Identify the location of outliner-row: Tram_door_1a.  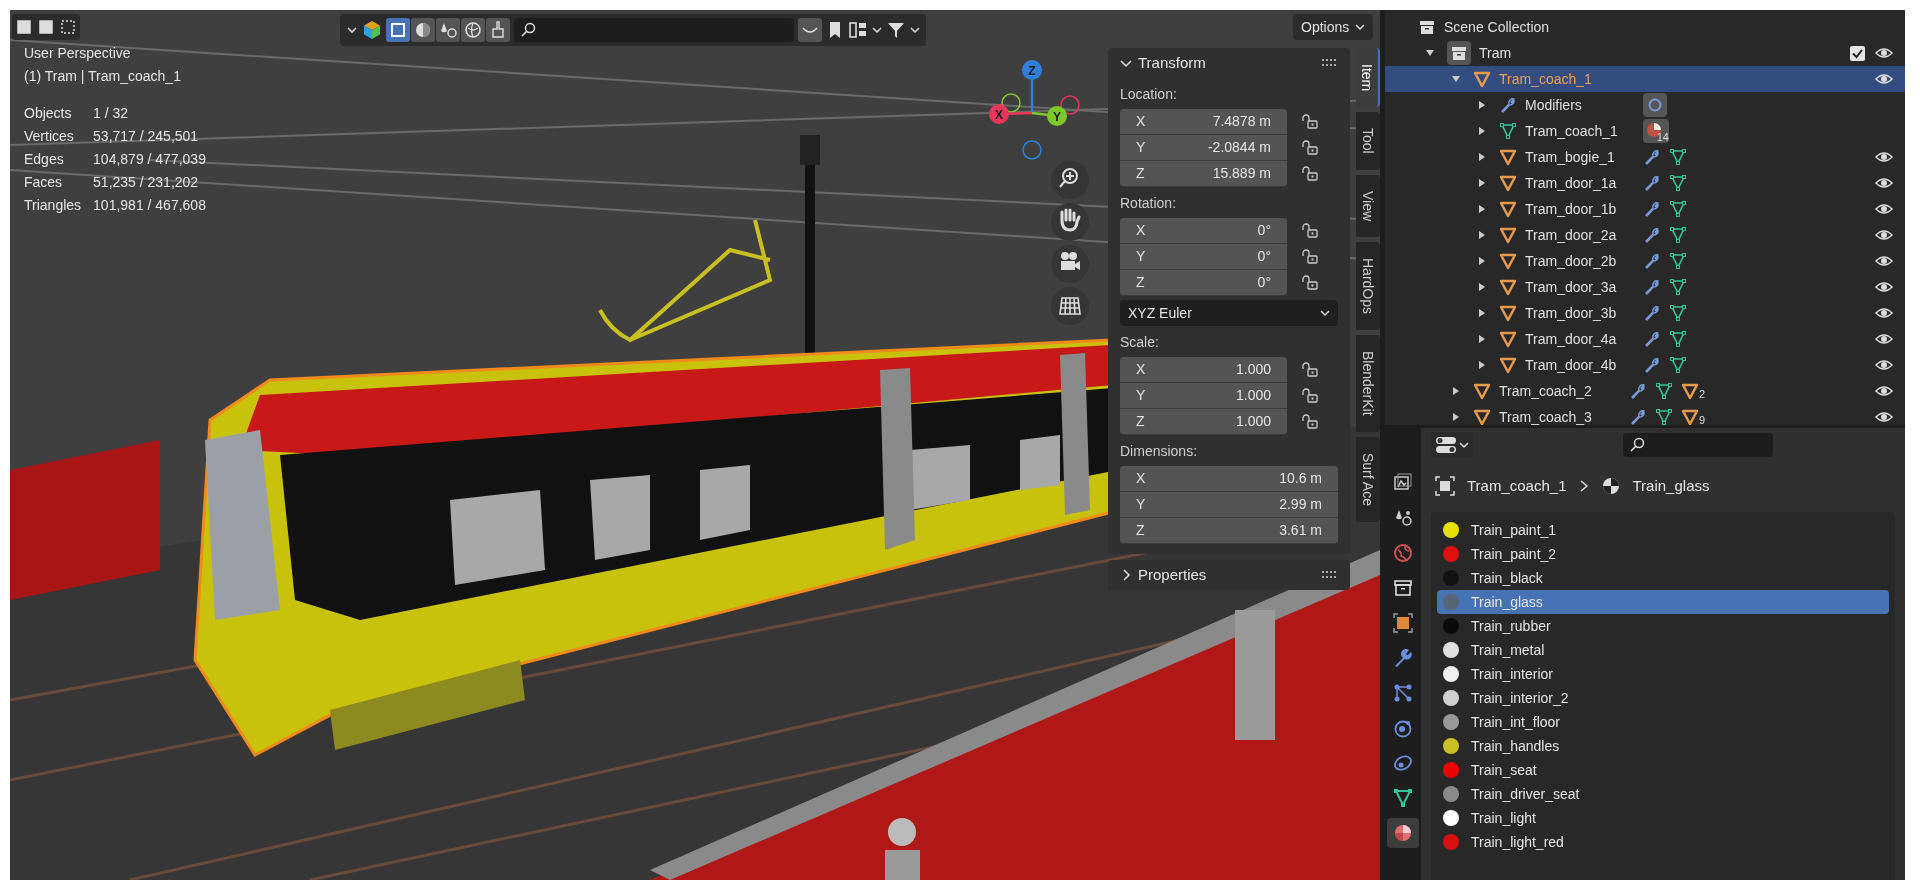
(1645, 183).